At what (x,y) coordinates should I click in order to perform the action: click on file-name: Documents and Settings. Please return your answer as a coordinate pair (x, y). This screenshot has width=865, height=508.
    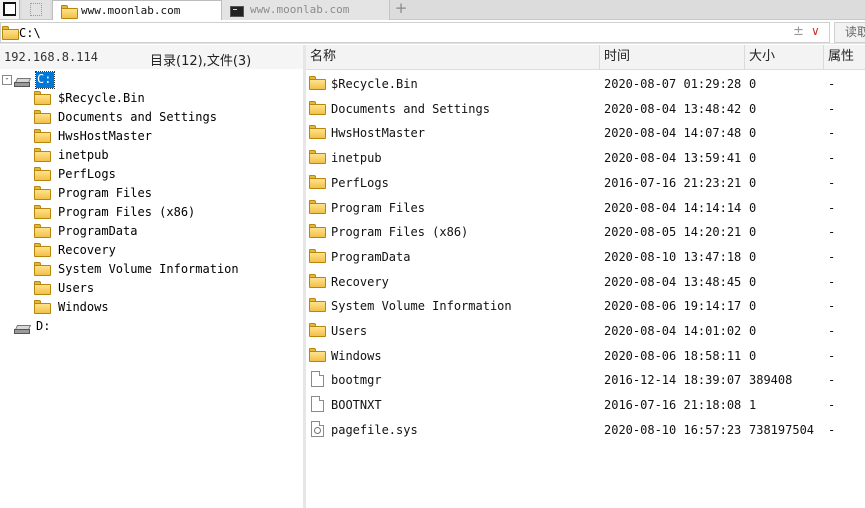
    Looking at the image, I should click on (410, 108).